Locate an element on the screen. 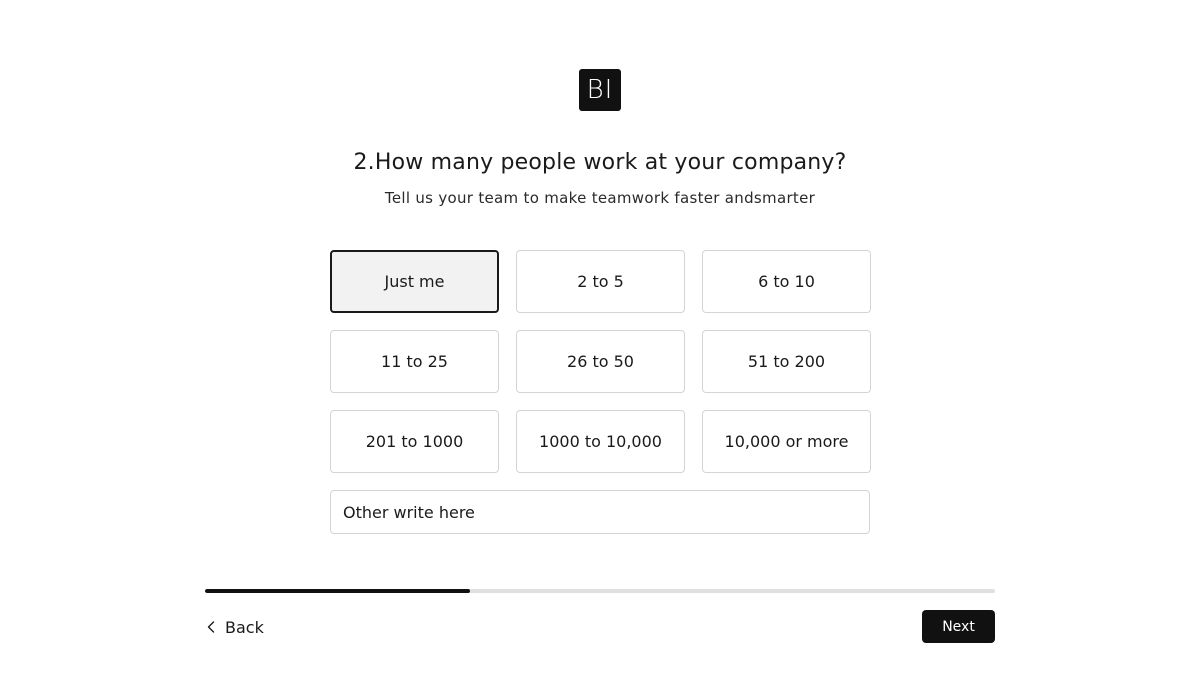 This screenshot has width=1200, height=677. option-10000-or-more: 10,000 or more is located at coordinates (786, 441).